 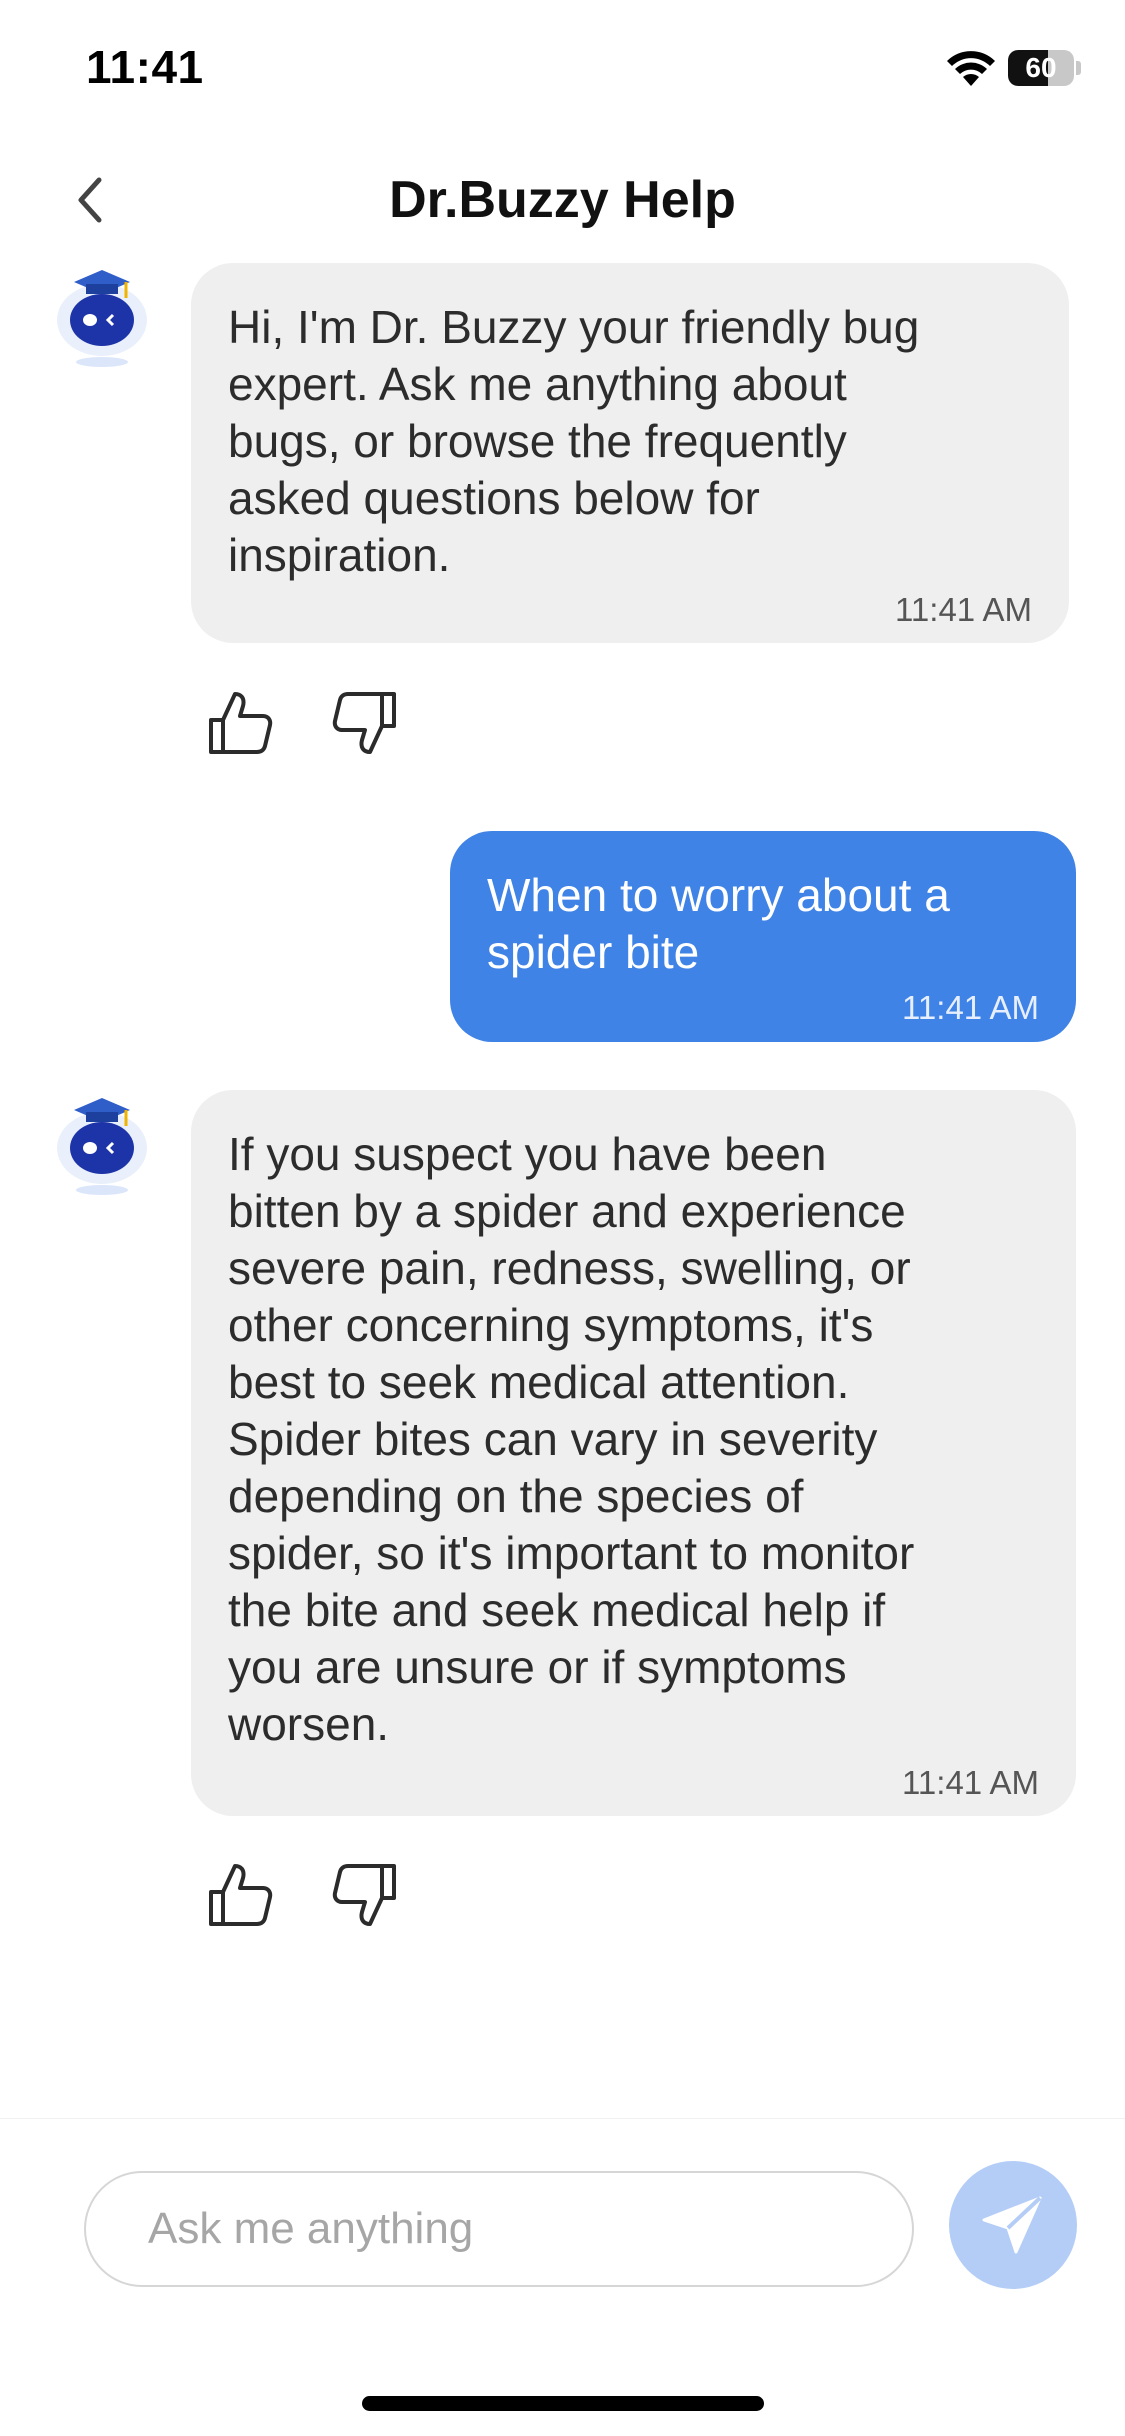 I want to click on page-title: Dr.Buzzy Help, so click(x=562, y=200).